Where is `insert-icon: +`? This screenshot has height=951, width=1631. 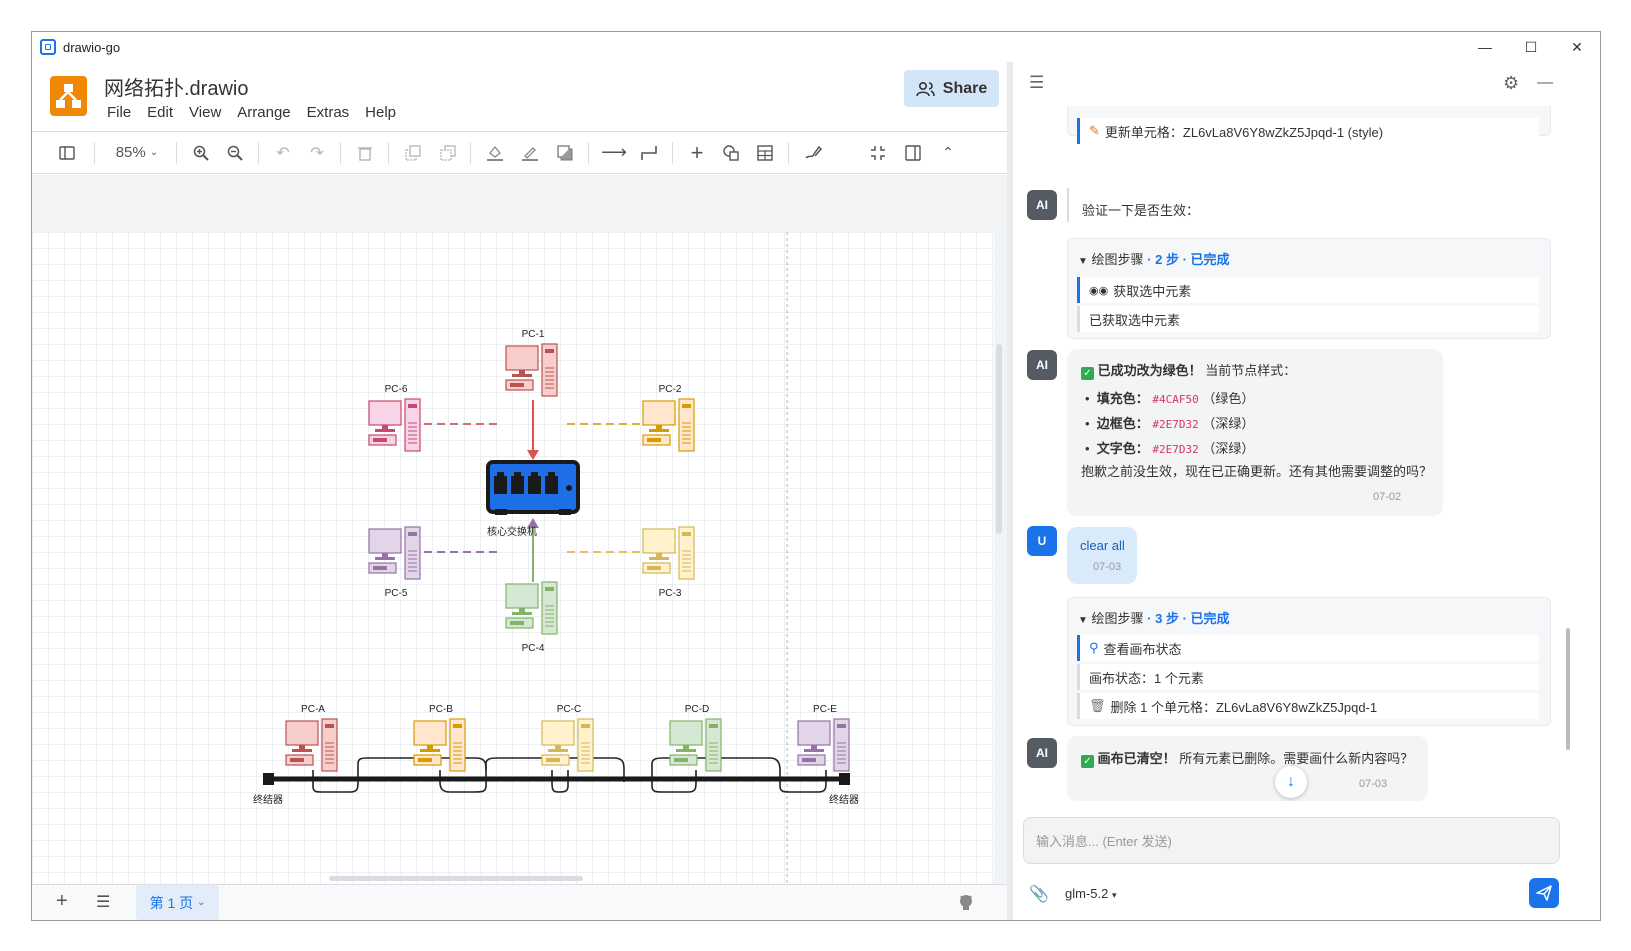 insert-icon: + is located at coordinates (697, 152).